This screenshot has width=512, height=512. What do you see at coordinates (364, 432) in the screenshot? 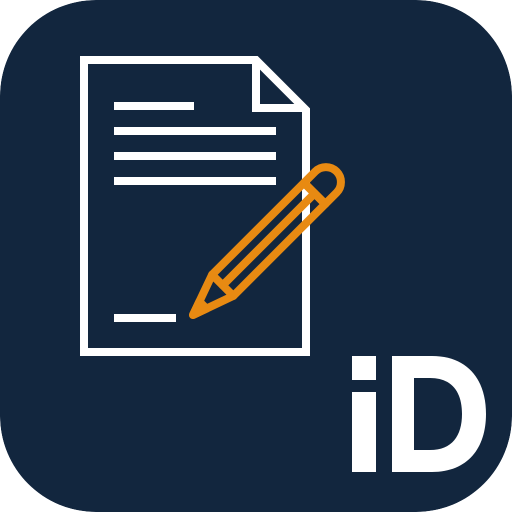
I see `id-badge-i-stem` at bounding box center [364, 432].